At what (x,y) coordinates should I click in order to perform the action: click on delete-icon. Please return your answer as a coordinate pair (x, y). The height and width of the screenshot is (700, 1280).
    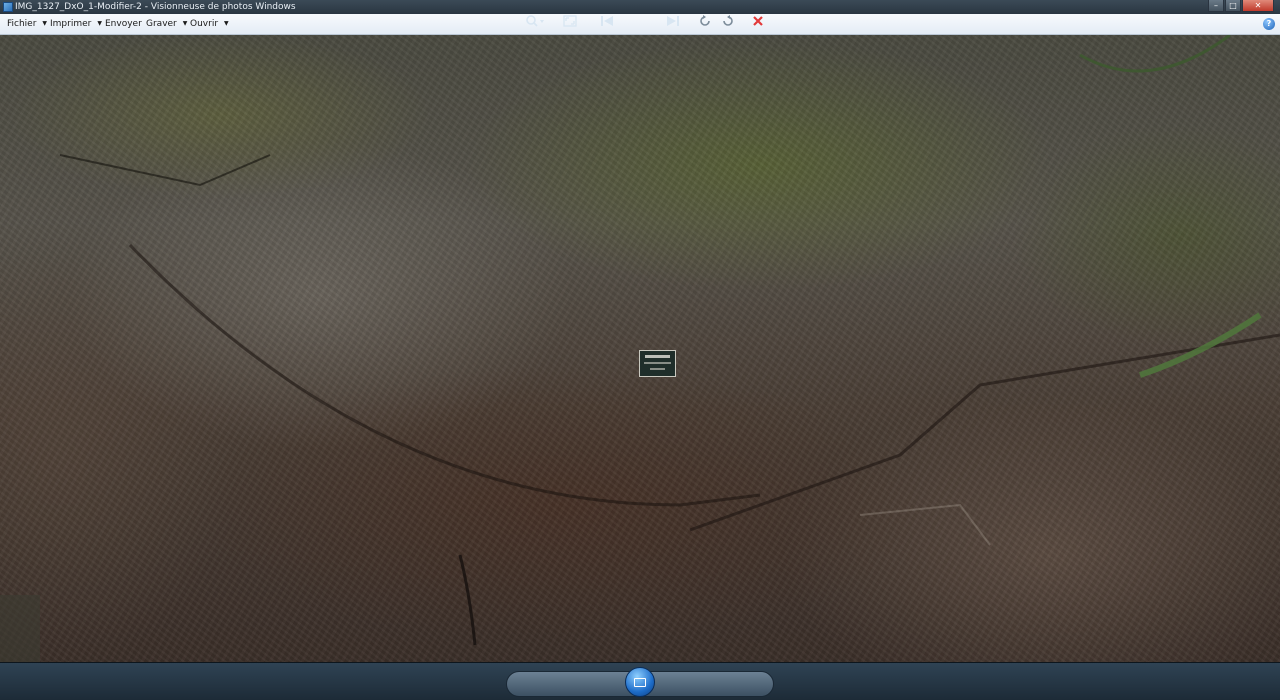
    Looking at the image, I should click on (758, 21).